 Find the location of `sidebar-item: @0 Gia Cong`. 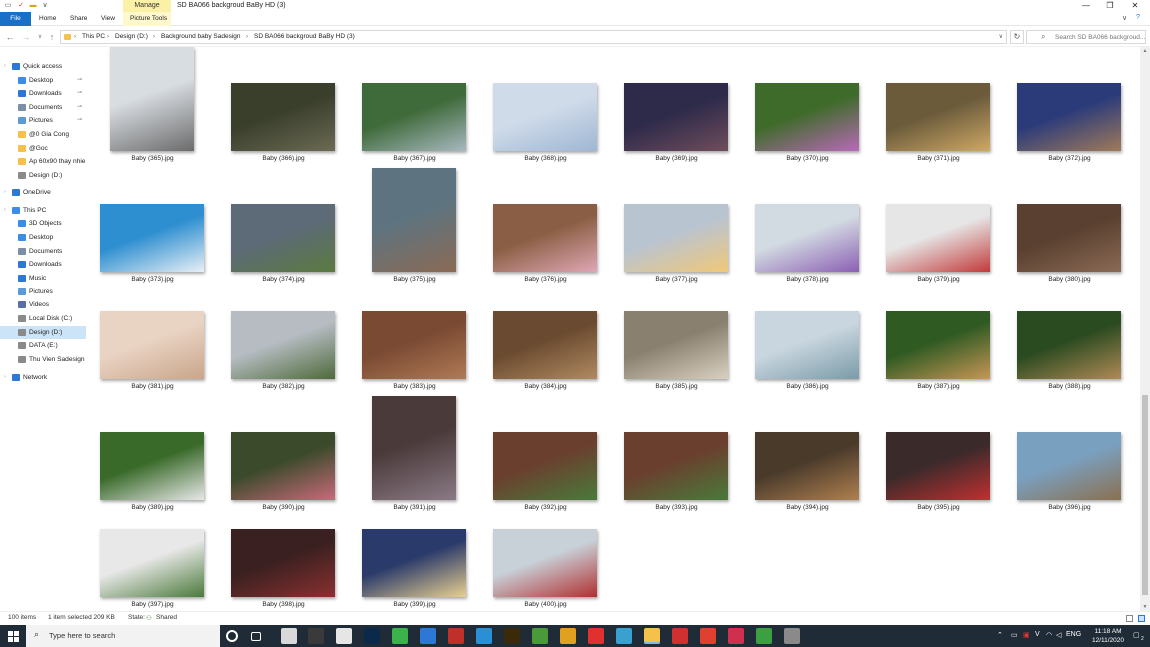

sidebar-item: @0 Gia Cong is located at coordinates (43, 134).